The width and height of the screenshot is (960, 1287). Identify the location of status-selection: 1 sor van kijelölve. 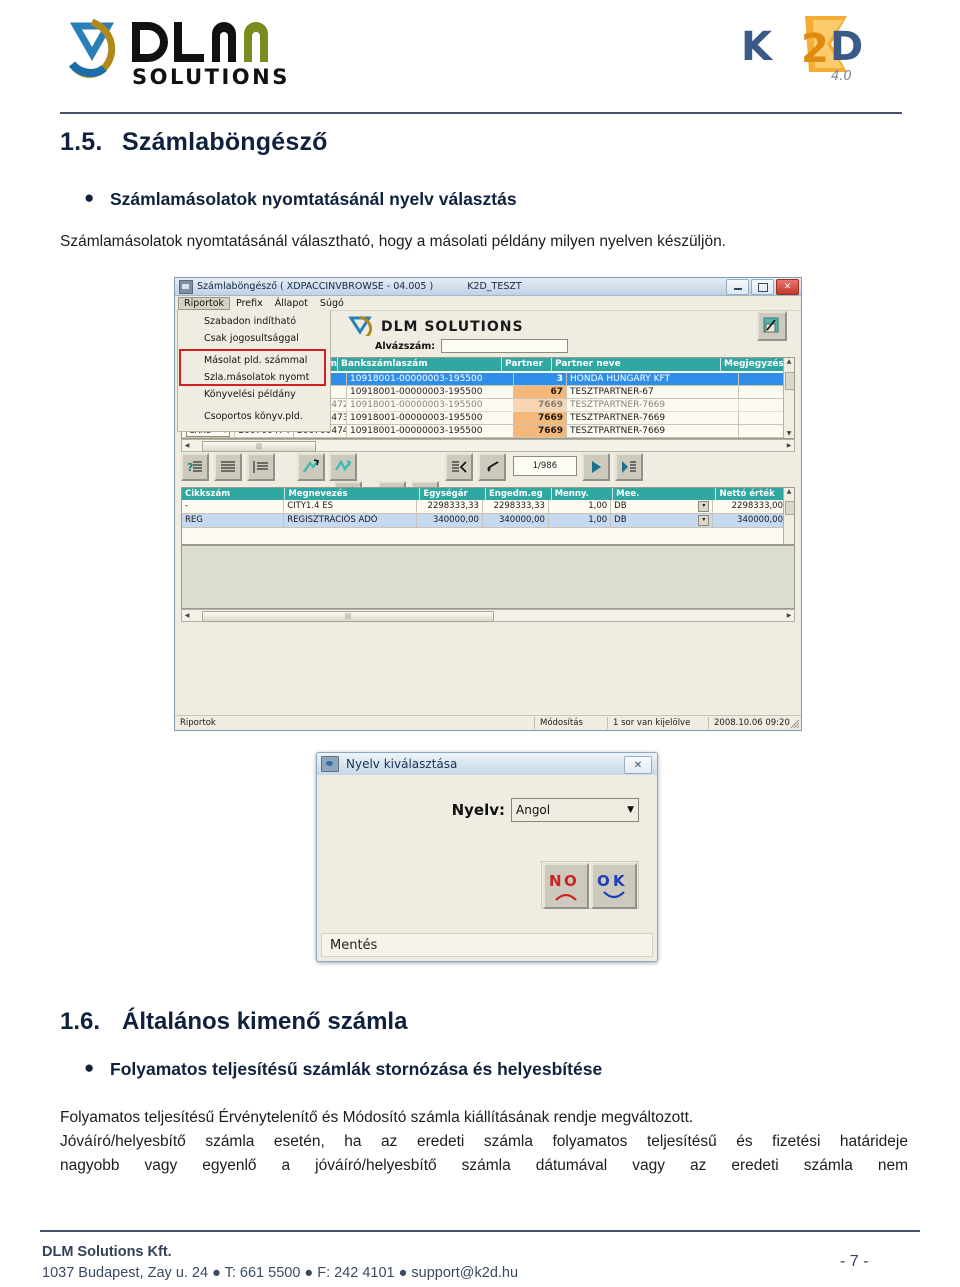
(657, 723).